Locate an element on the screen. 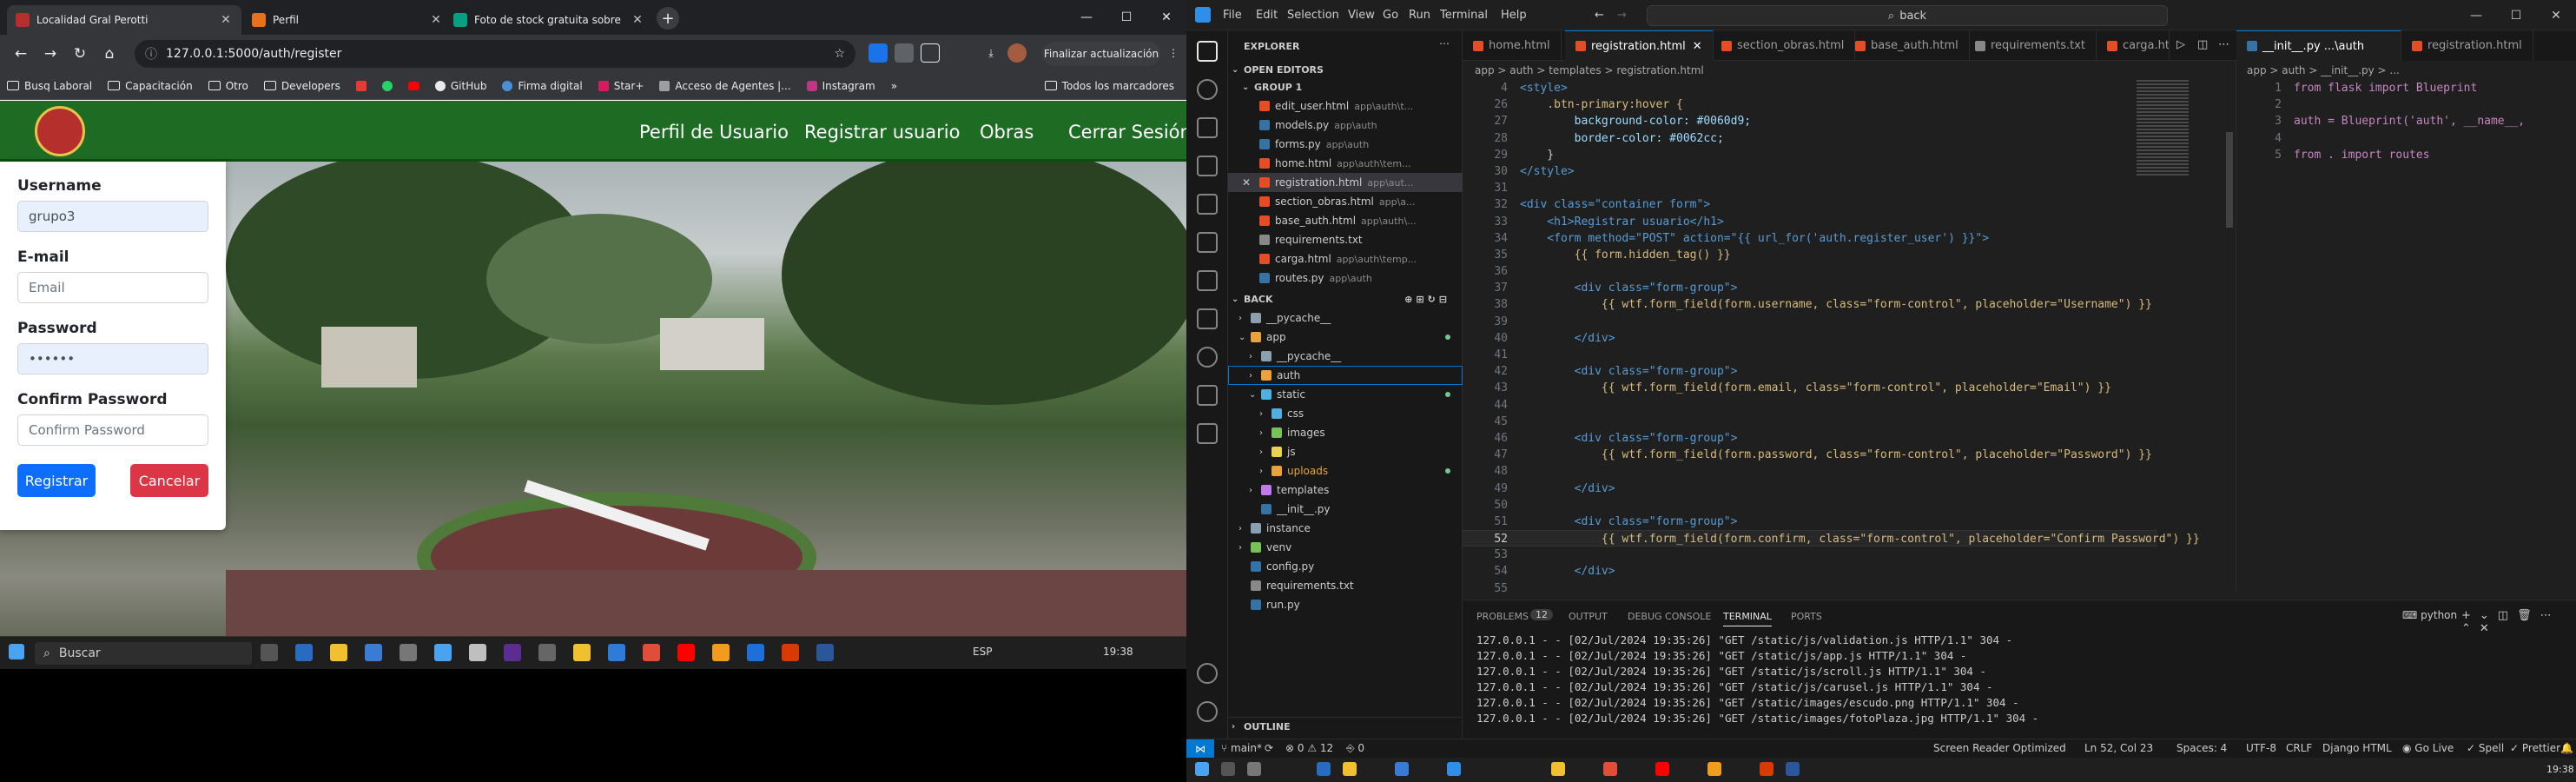 The image size is (2576, 782). prettier-status: ✓ Prettier is located at coordinates (2535, 748).